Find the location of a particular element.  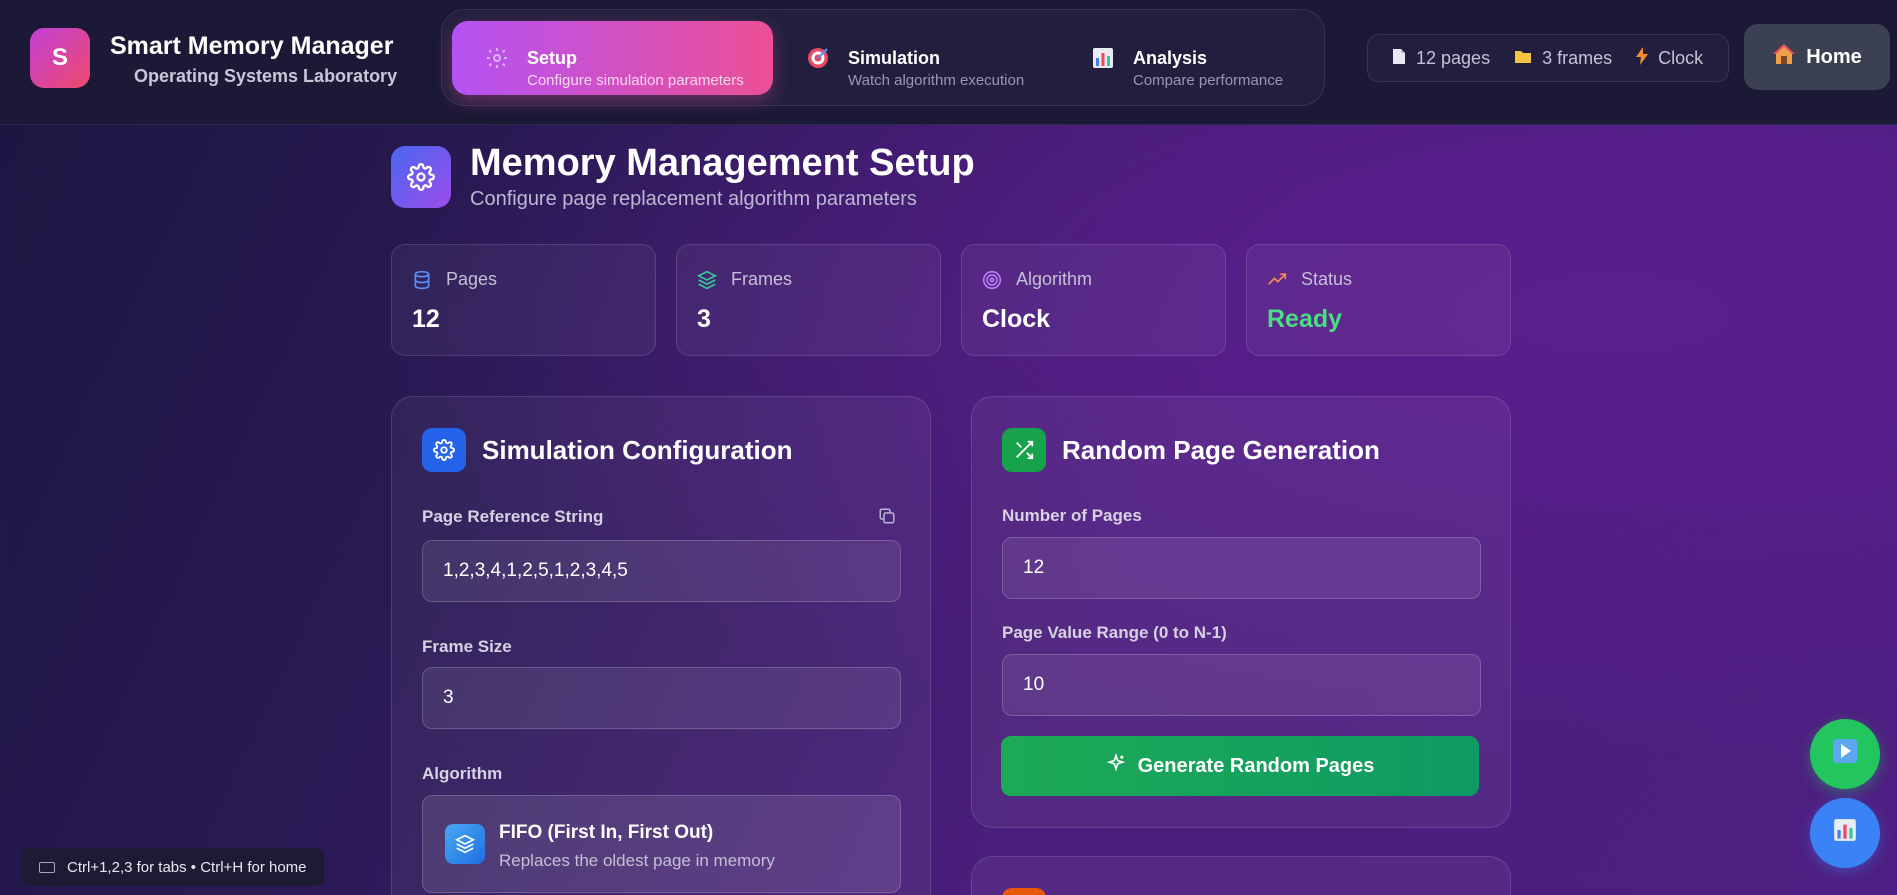

folder-icon is located at coordinates (1523, 58).